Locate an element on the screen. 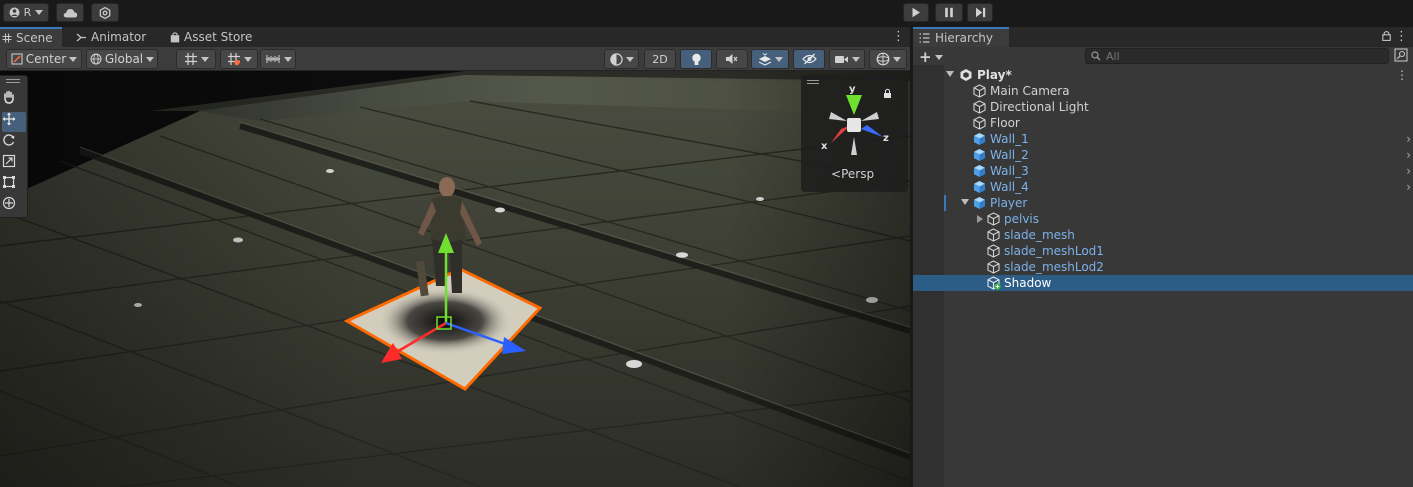  hierarchy-item-label: Shadow is located at coordinates (1028, 283).